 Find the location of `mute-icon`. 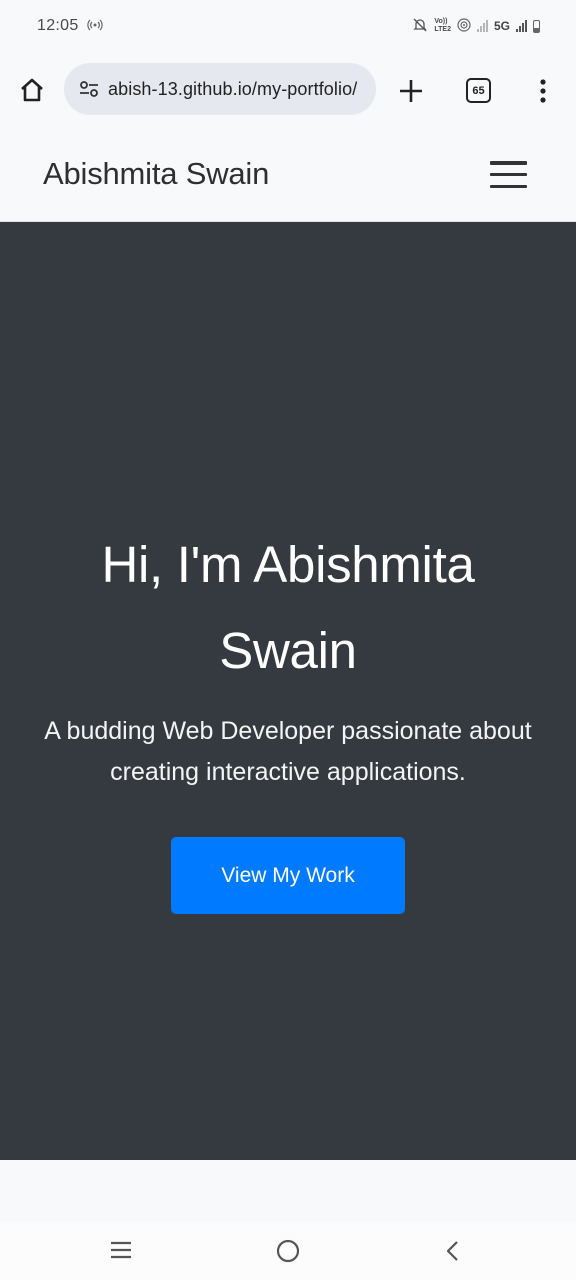

mute-icon is located at coordinates (420, 26).